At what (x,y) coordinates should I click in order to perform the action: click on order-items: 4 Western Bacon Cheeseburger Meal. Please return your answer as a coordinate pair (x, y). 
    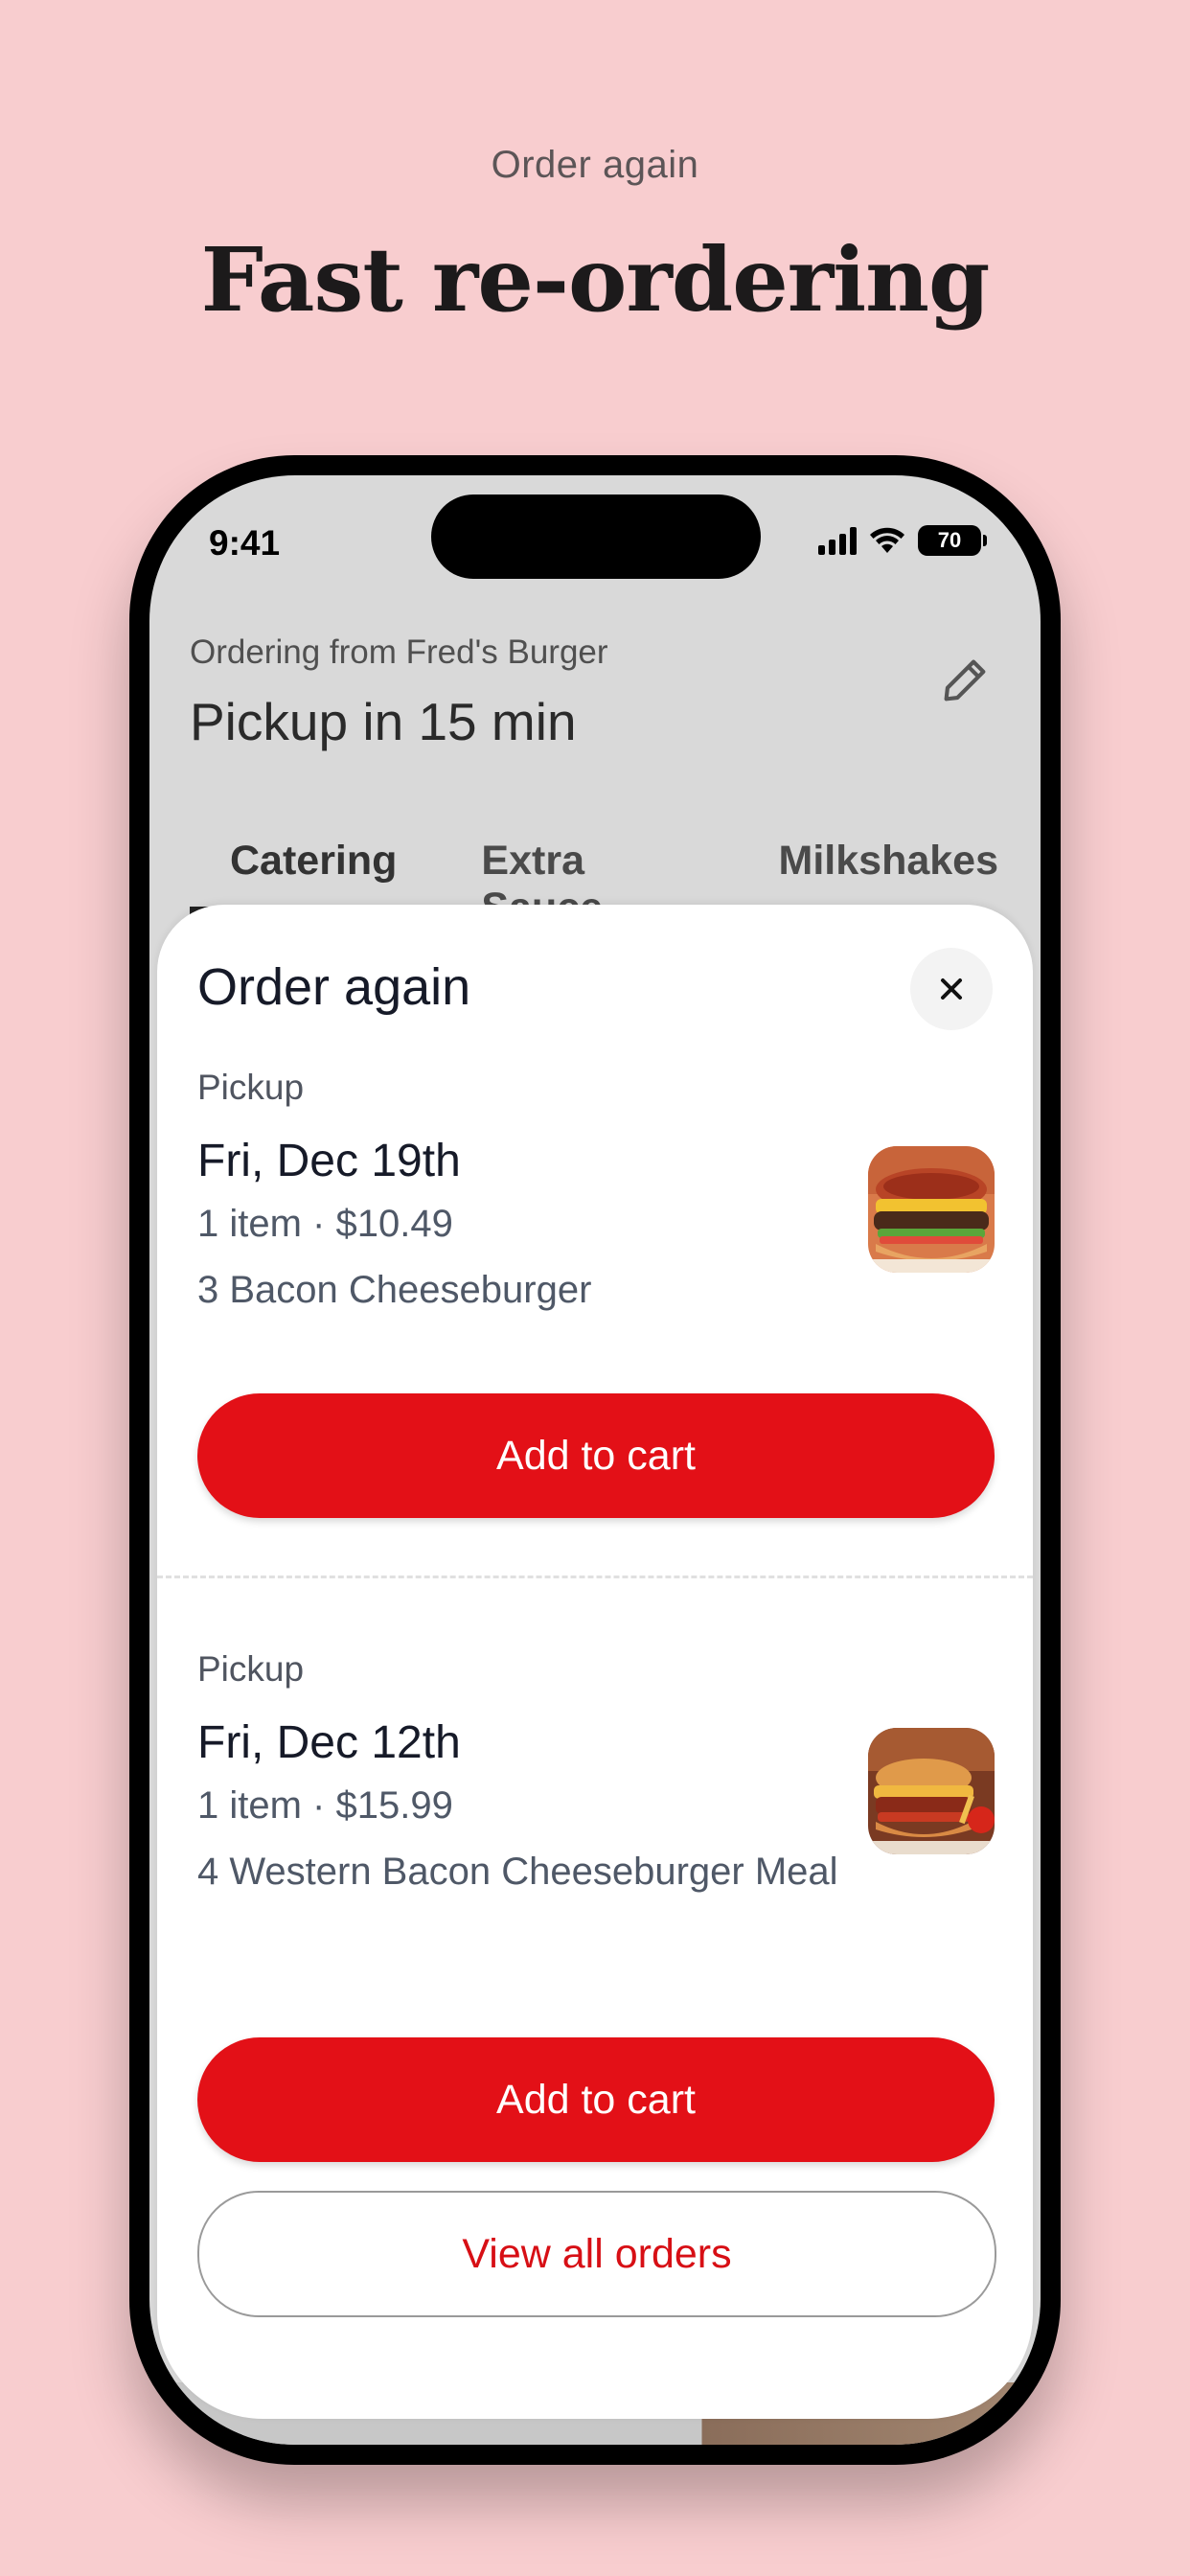
    Looking at the image, I should click on (517, 1872).